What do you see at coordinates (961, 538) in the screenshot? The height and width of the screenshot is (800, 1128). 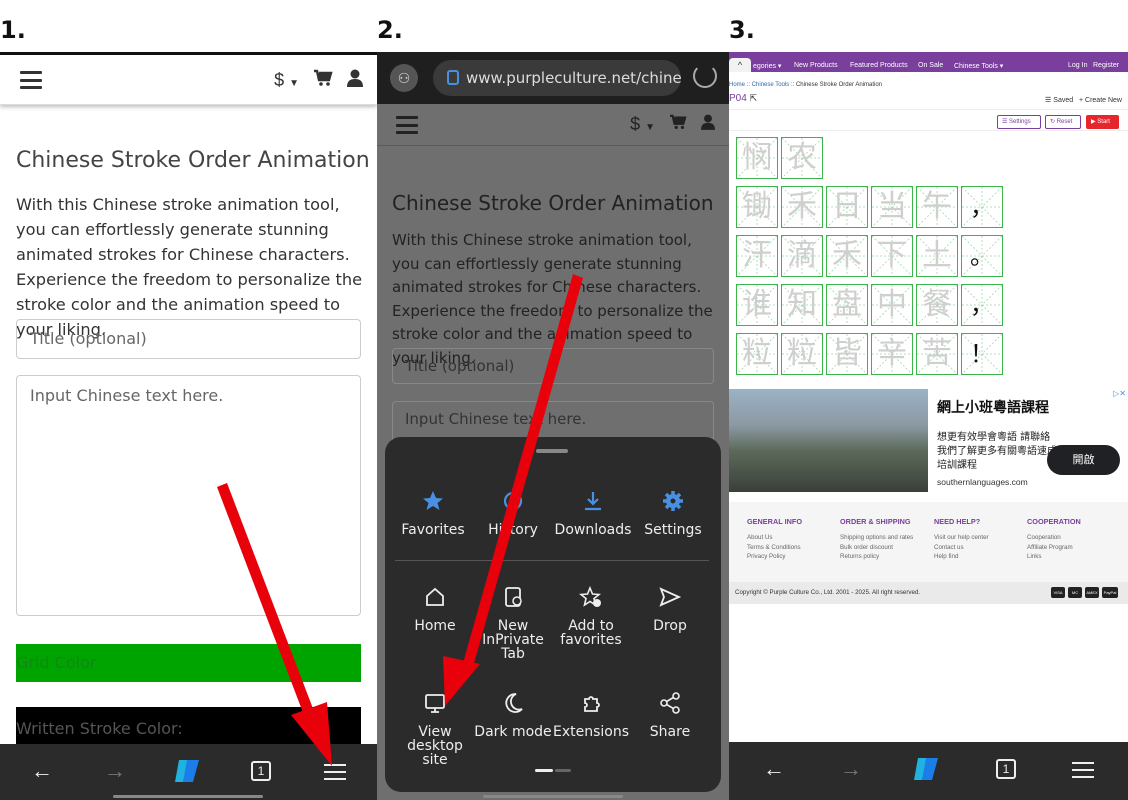 I see `footer-link: Visit our help center` at bounding box center [961, 538].